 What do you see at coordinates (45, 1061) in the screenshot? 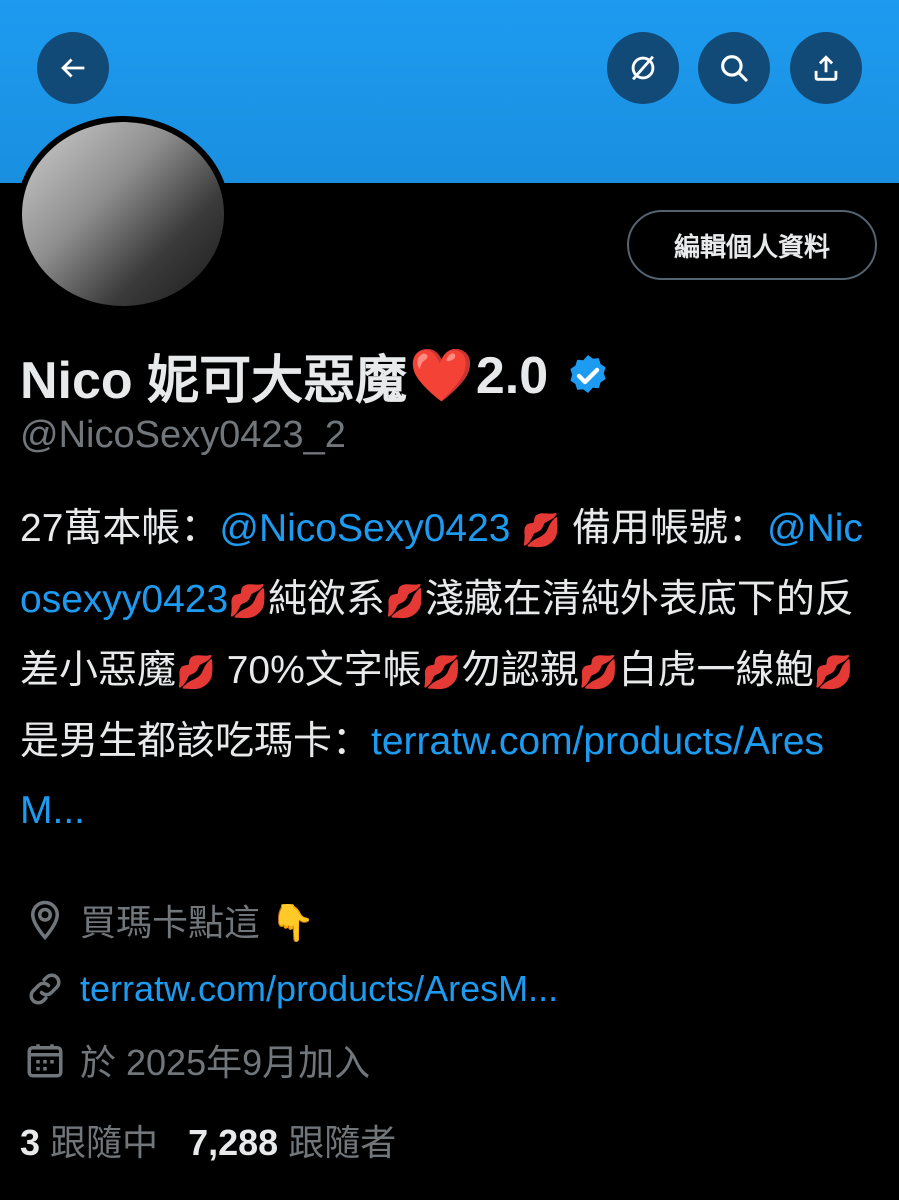
I see `calendar-icon` at bounding box center [45, 1061].